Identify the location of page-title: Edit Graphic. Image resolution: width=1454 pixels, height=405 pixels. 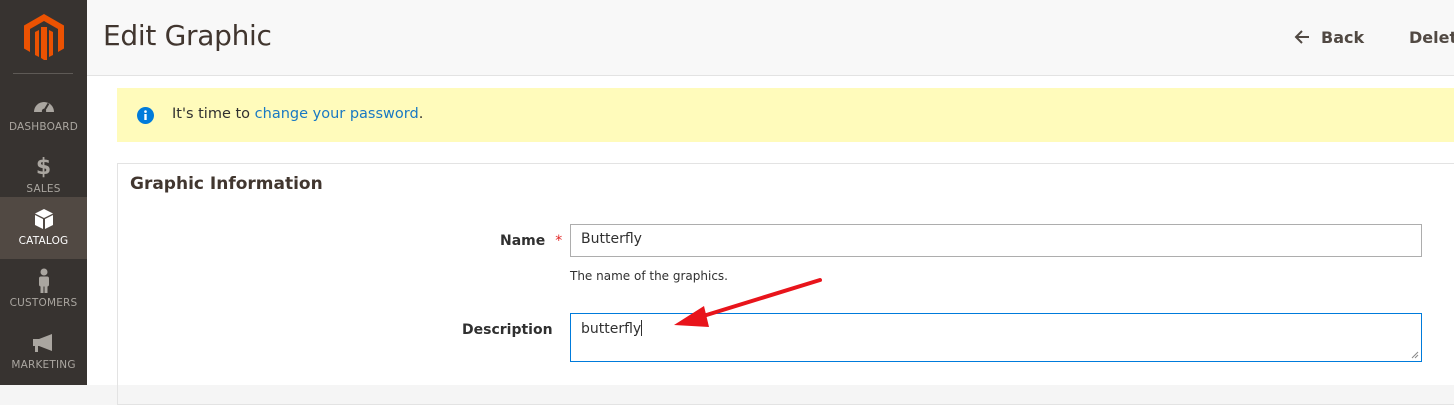
(187, 35).